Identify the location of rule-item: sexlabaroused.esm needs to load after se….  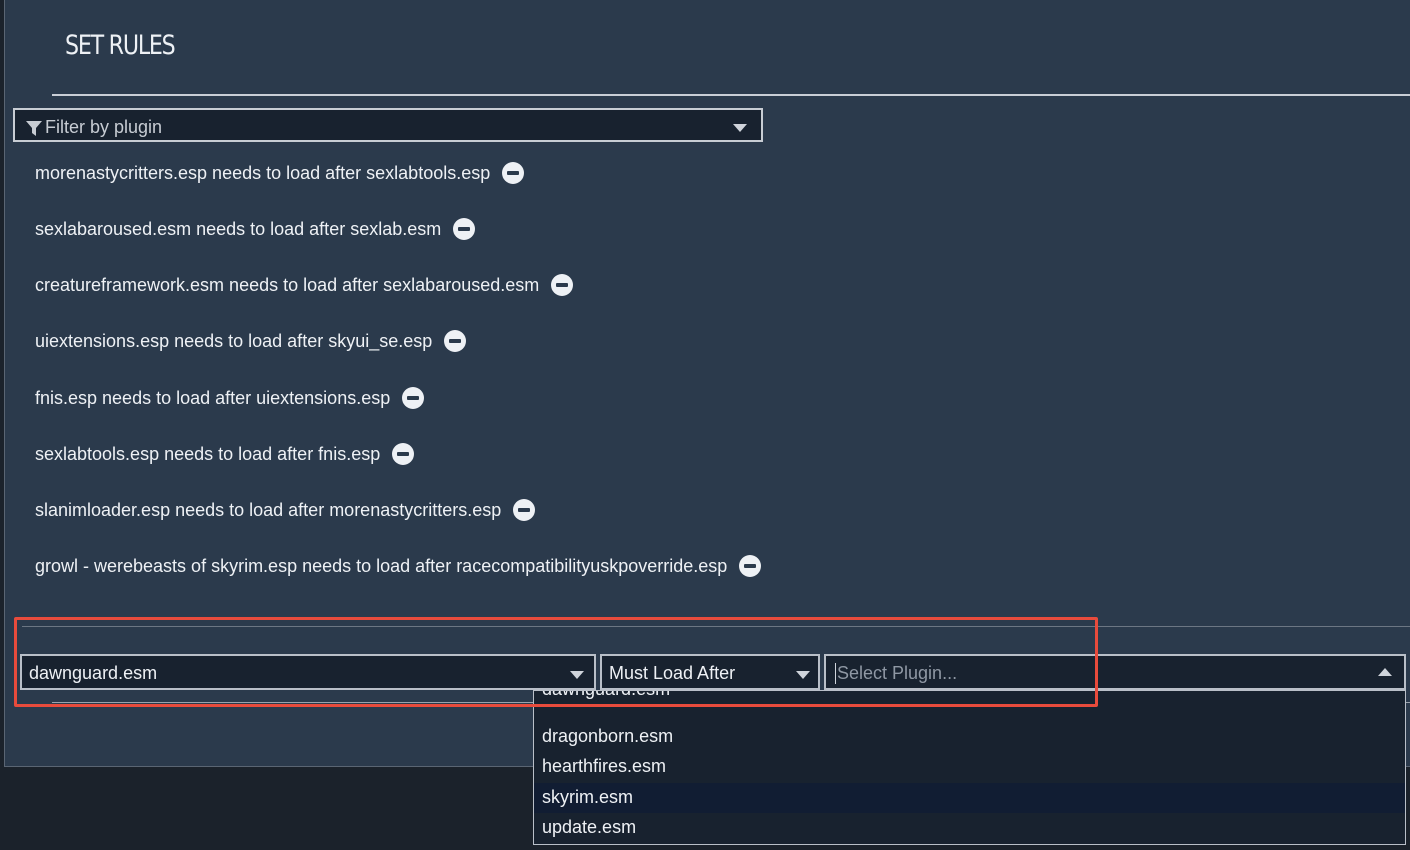
(255, 229).